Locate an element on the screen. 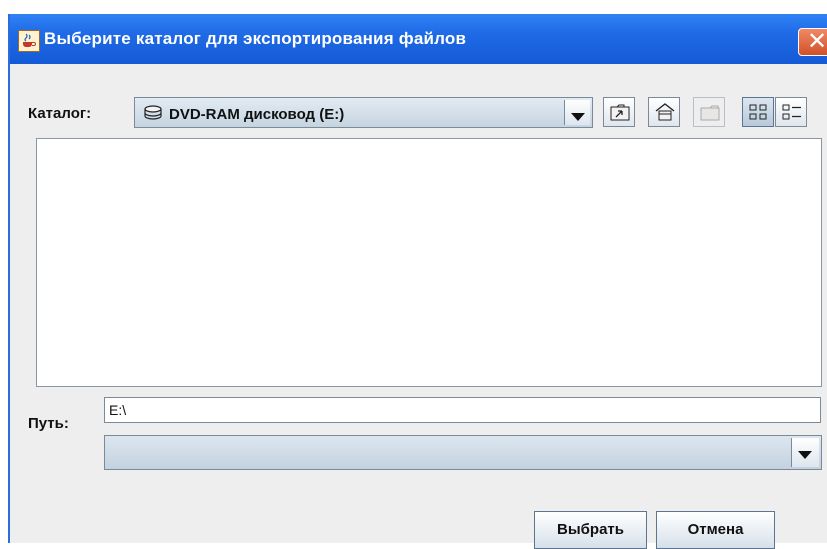  new-folder-button is located at coordinates (709, 112).